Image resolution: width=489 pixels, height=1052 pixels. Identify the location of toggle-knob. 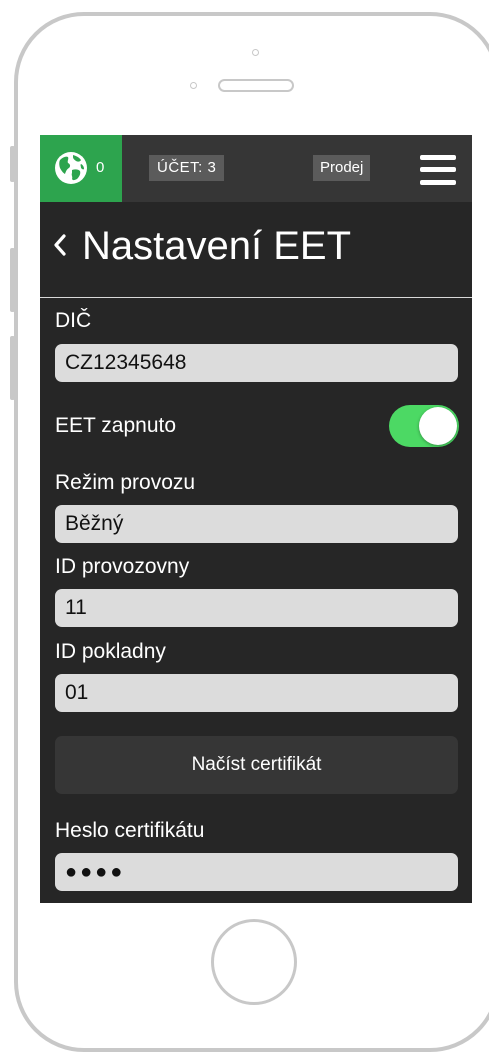
(438, 426).